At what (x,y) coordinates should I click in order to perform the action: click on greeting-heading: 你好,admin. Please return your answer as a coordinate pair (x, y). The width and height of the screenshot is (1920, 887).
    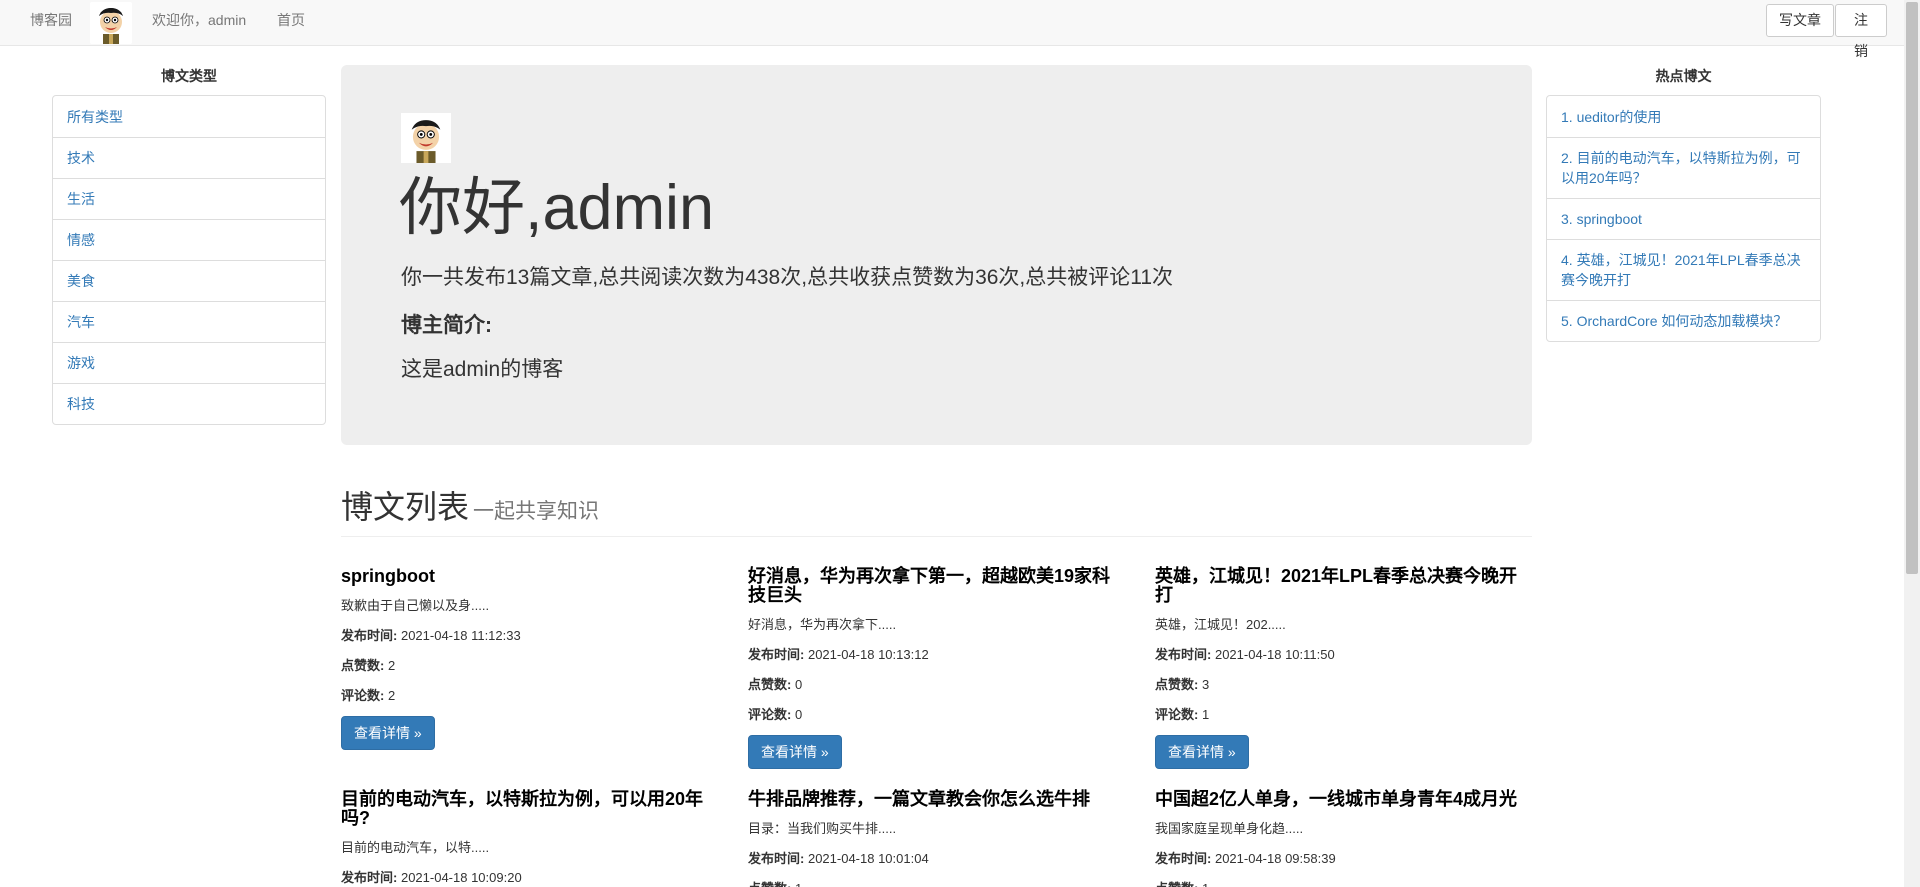
    Looking at the image, I should click on (557, 208).